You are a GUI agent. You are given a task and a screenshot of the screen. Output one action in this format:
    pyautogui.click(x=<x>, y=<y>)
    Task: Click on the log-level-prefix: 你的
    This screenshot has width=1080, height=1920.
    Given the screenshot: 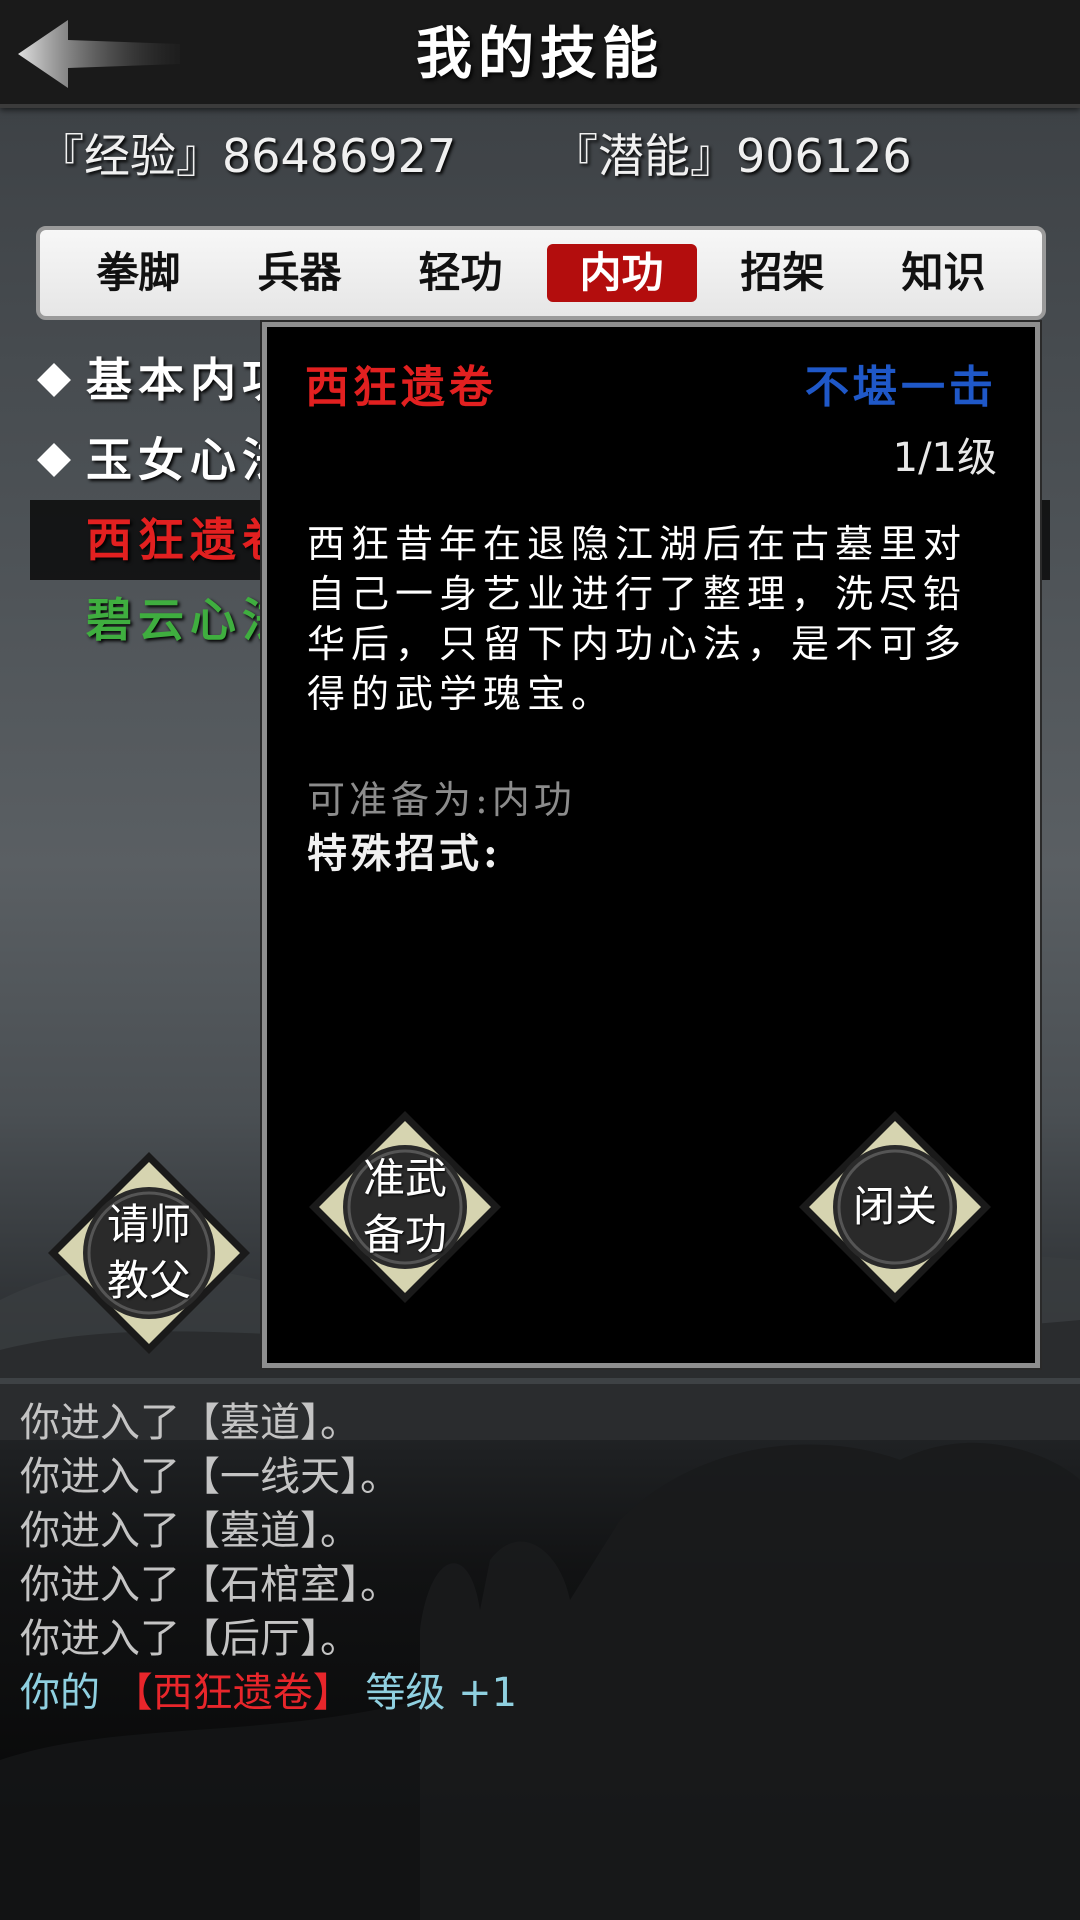 What is the action you would take?
    pyautogui.click(x=66, y=1693)
    